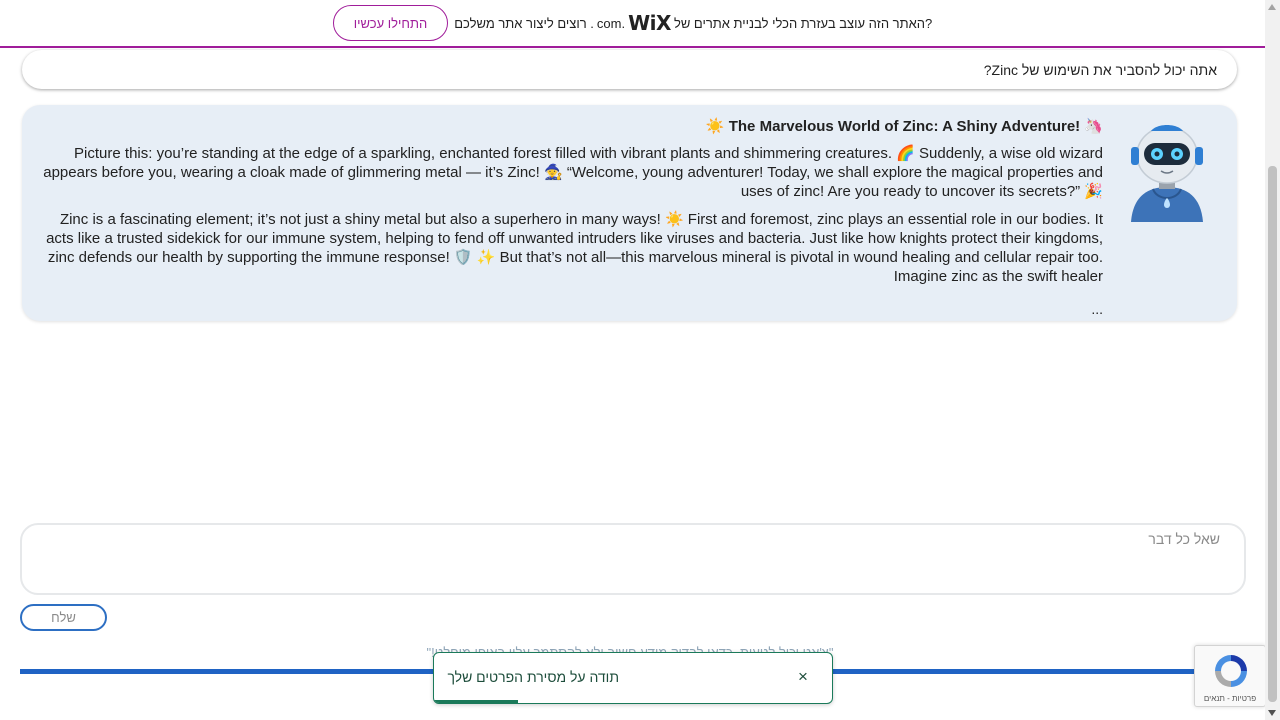  Describe the element at coordinates (1272, 713) in the screenshot. I see `scroll-down-arrow-icon` at that location.